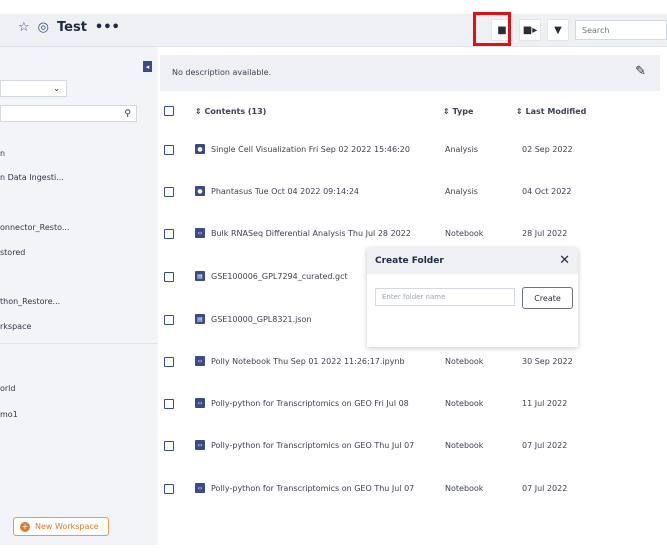 This screenshot has height=555, width=667. I want to click on sort-contents-header: ⇕ Contents (13), so click(230, 111).